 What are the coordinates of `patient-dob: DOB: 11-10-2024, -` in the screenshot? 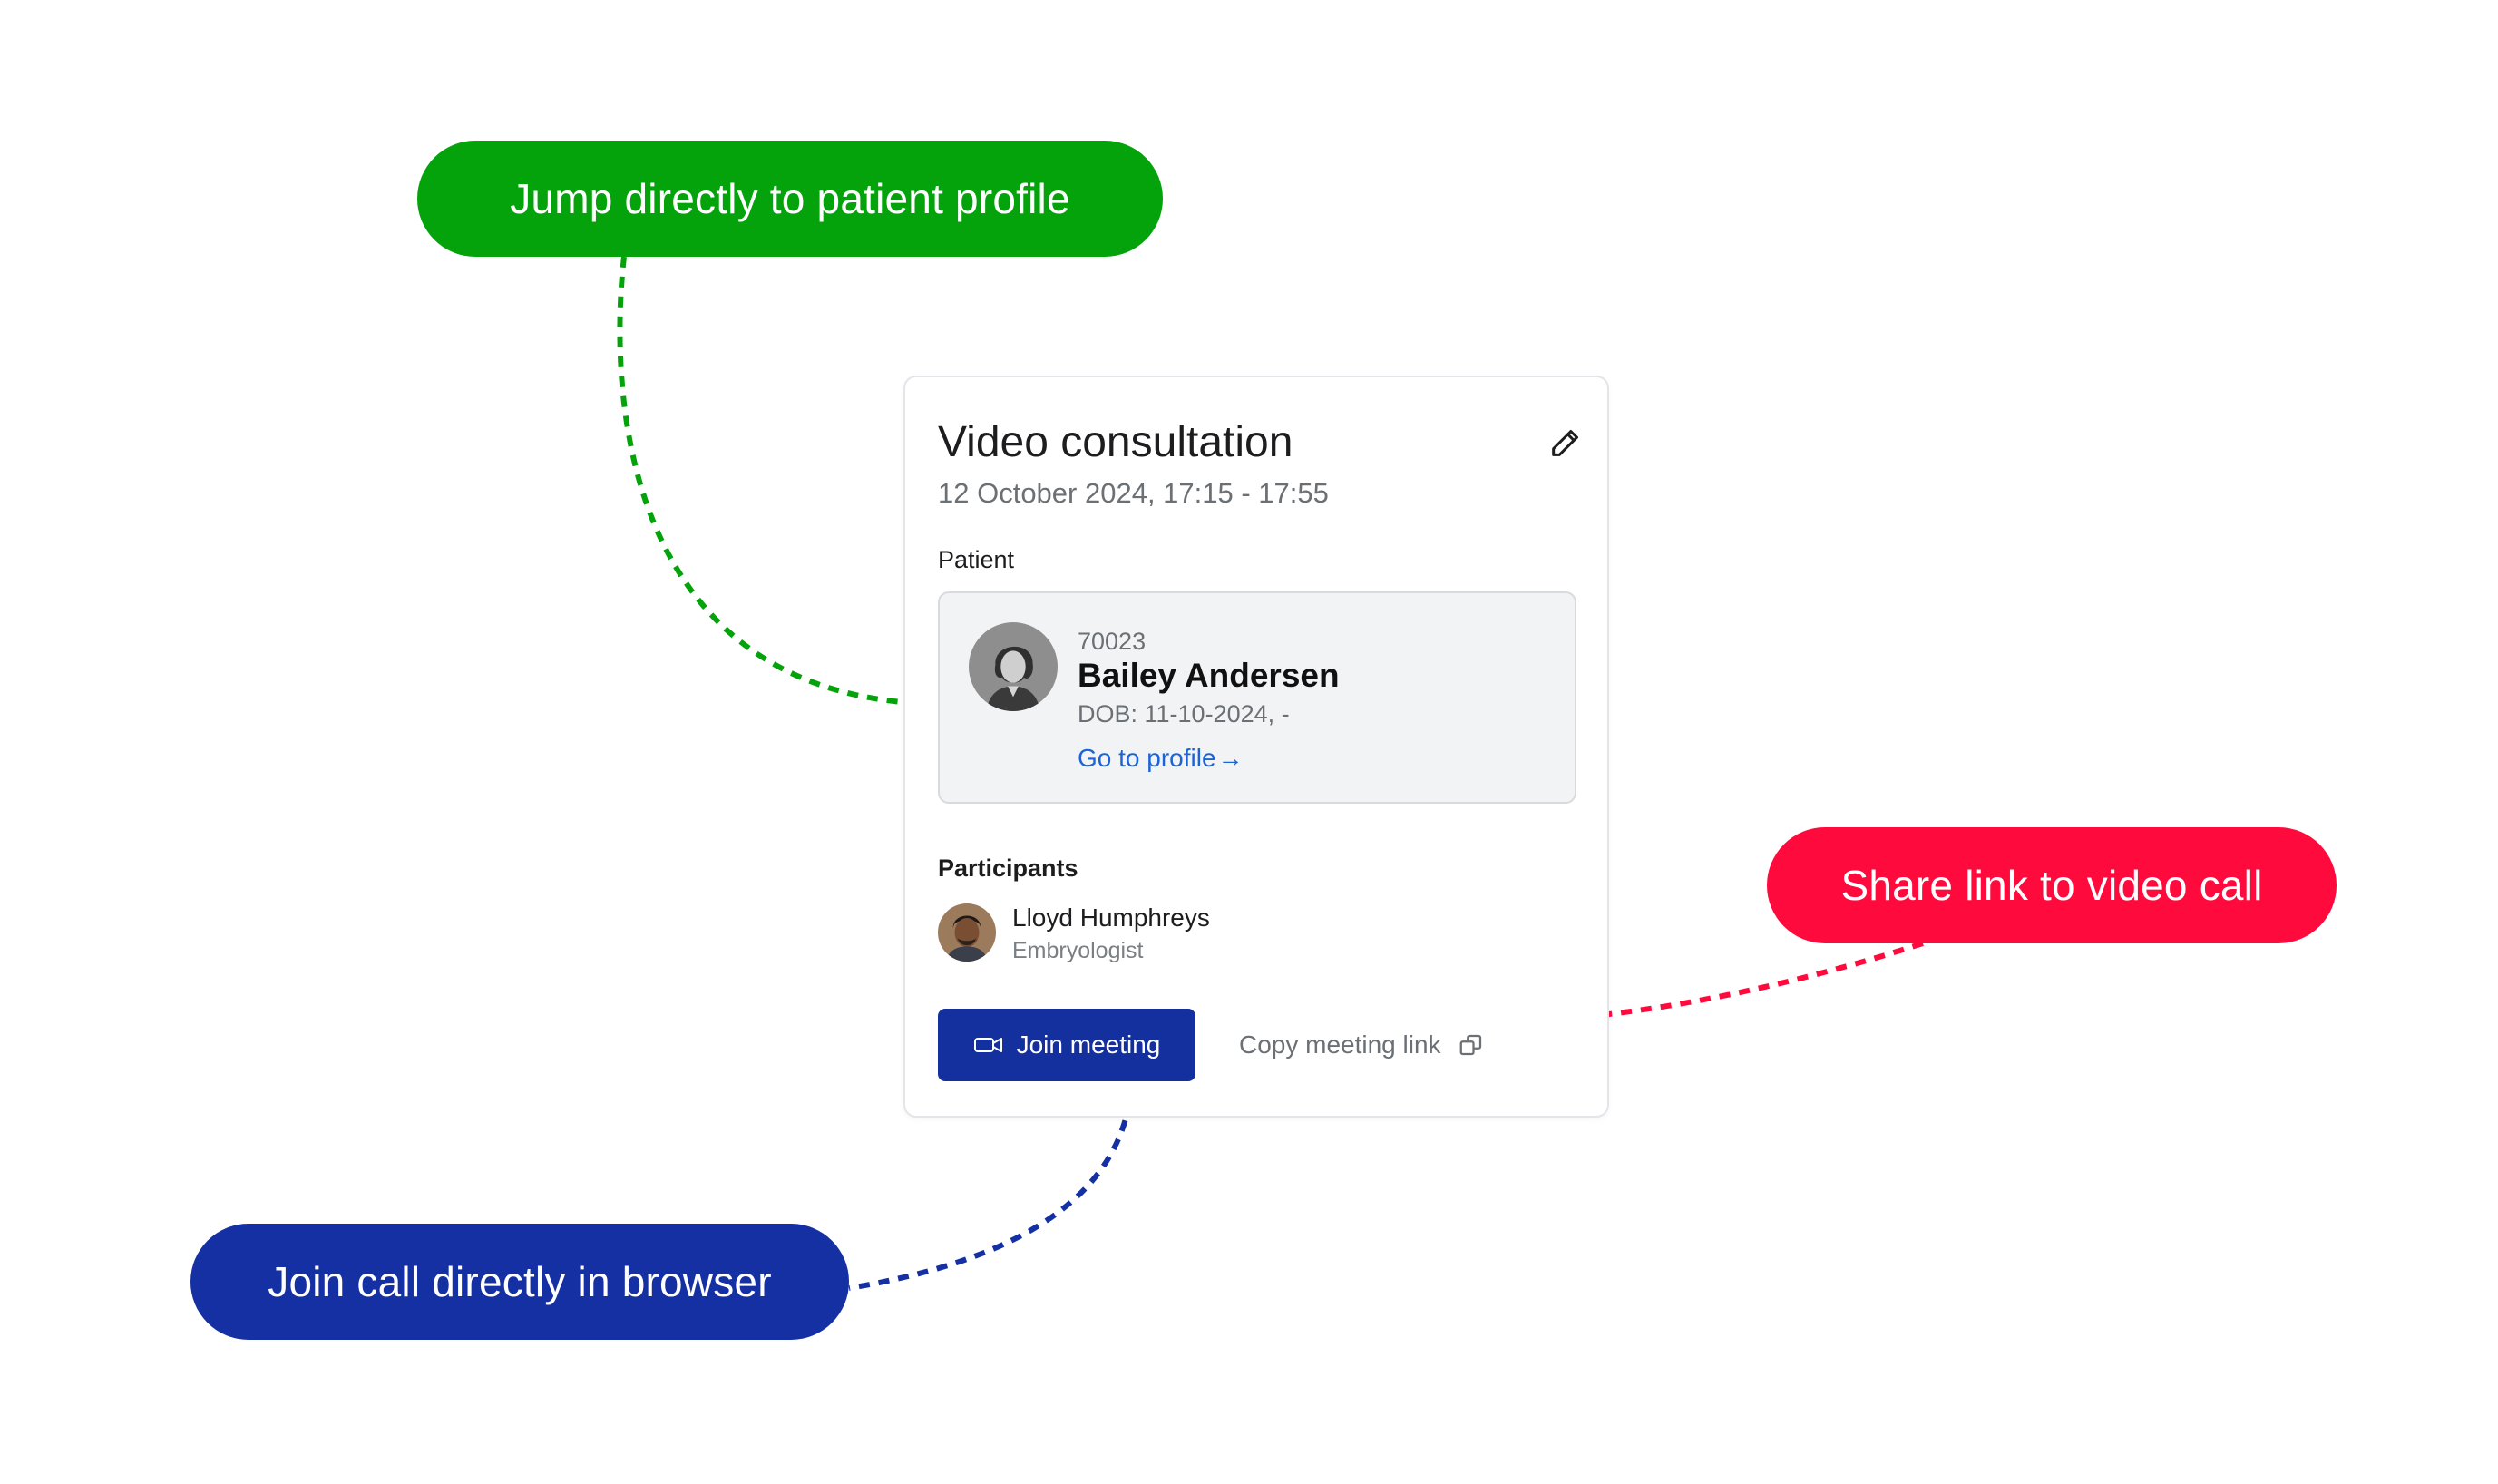 It's located at (1184, 713).